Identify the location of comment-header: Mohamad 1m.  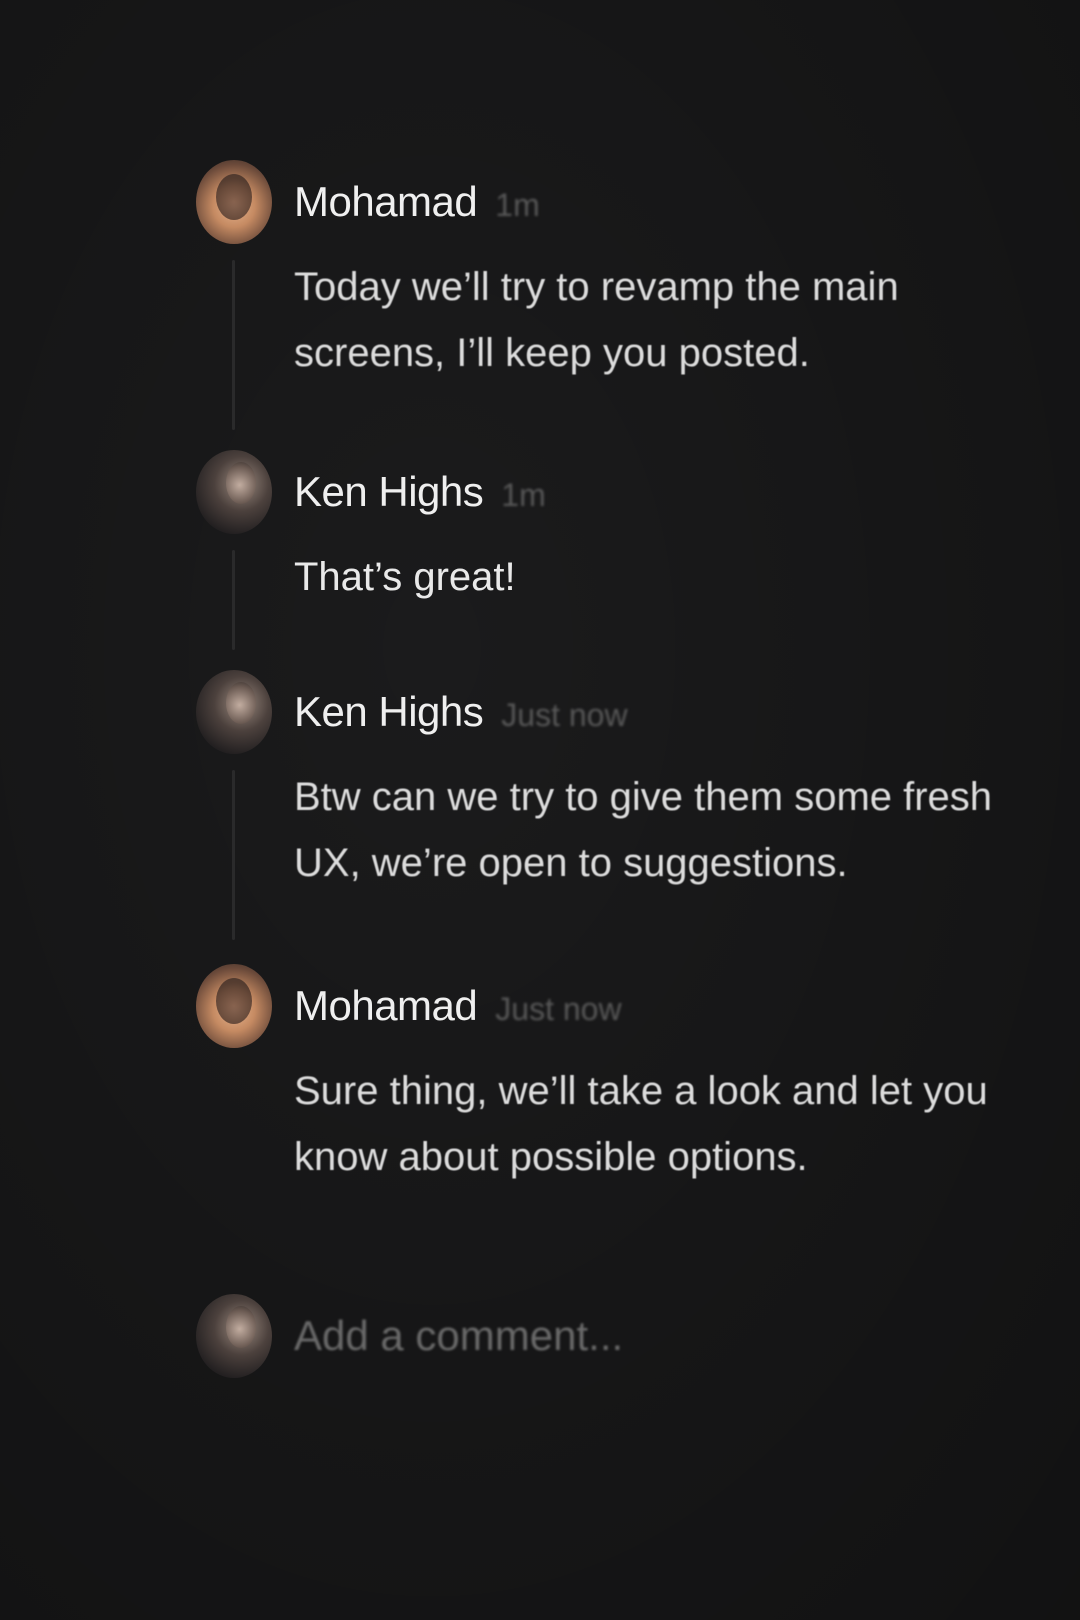
(644, 202).